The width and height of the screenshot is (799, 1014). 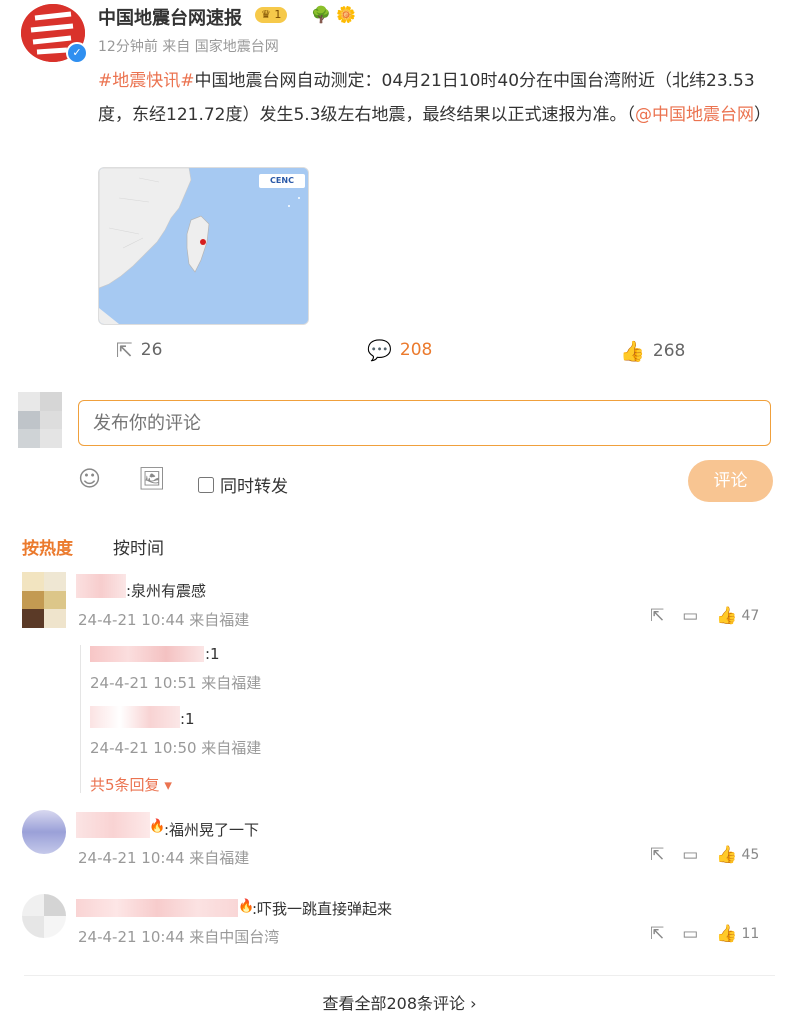 I want to click on comment-count: 208, so click(x=416, y=350).